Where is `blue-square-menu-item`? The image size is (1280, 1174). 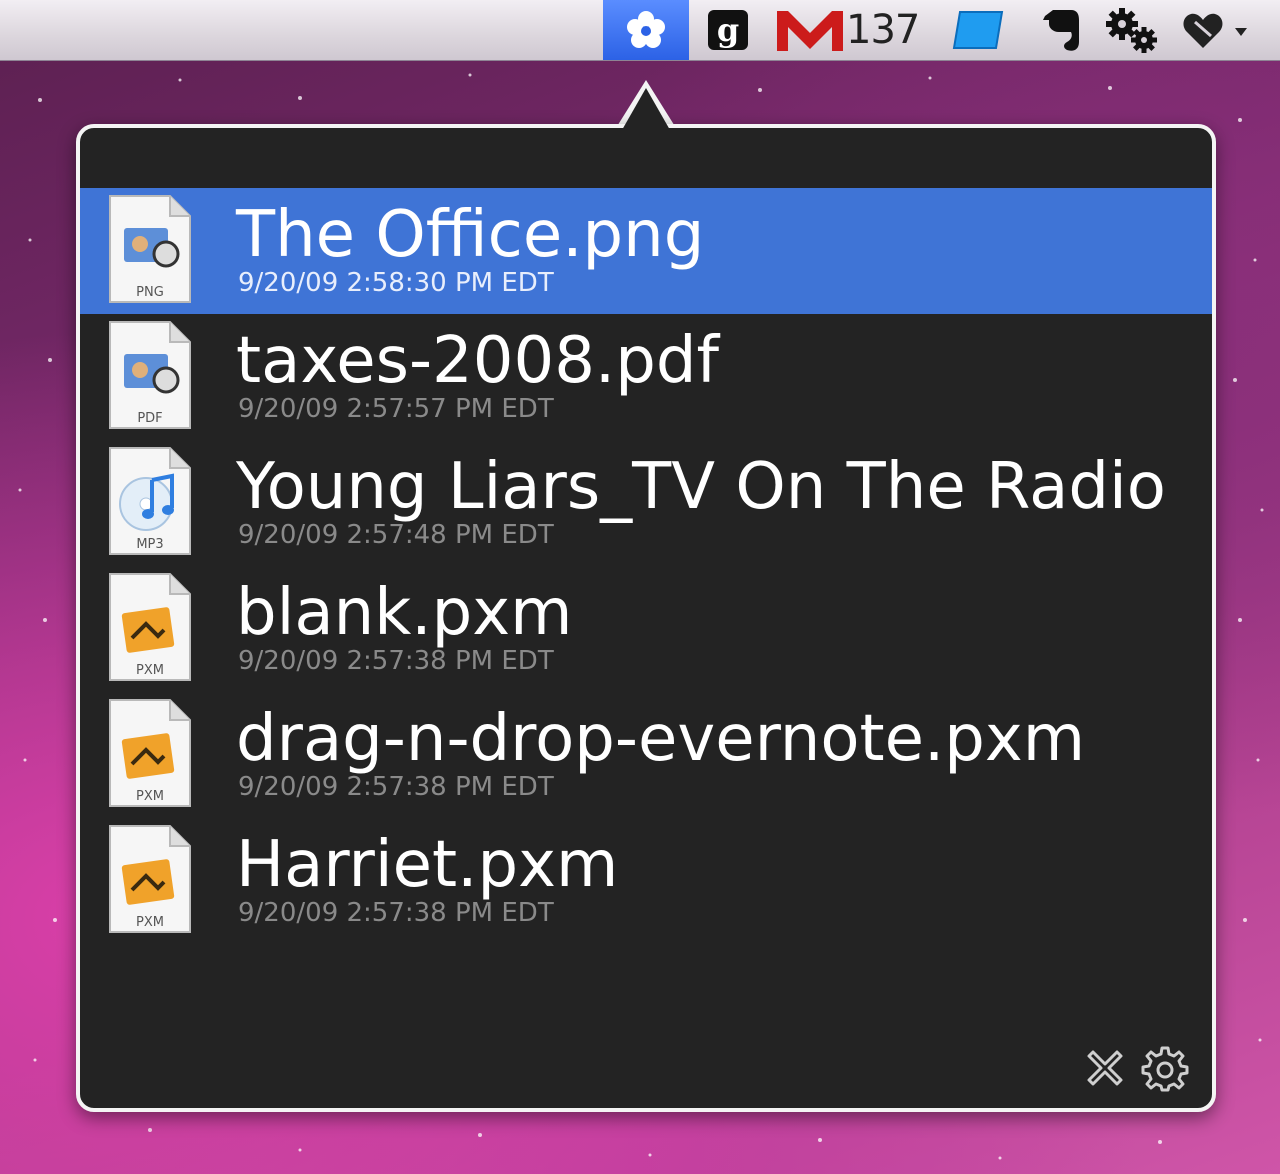 blue-square-menu-item is located at coordinates (978, 30).